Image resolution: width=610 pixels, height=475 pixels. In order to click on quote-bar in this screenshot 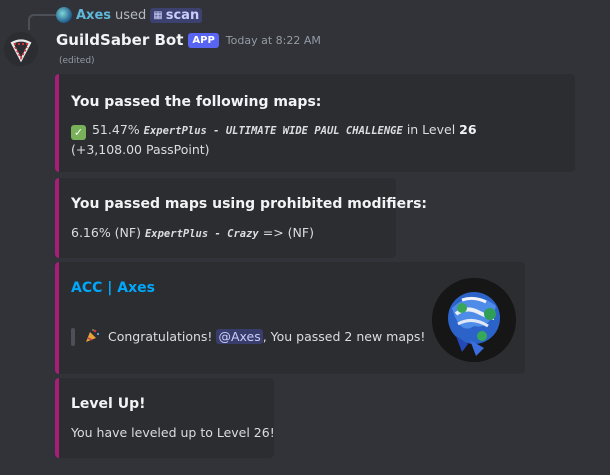, I will do `click(73, 337)`.